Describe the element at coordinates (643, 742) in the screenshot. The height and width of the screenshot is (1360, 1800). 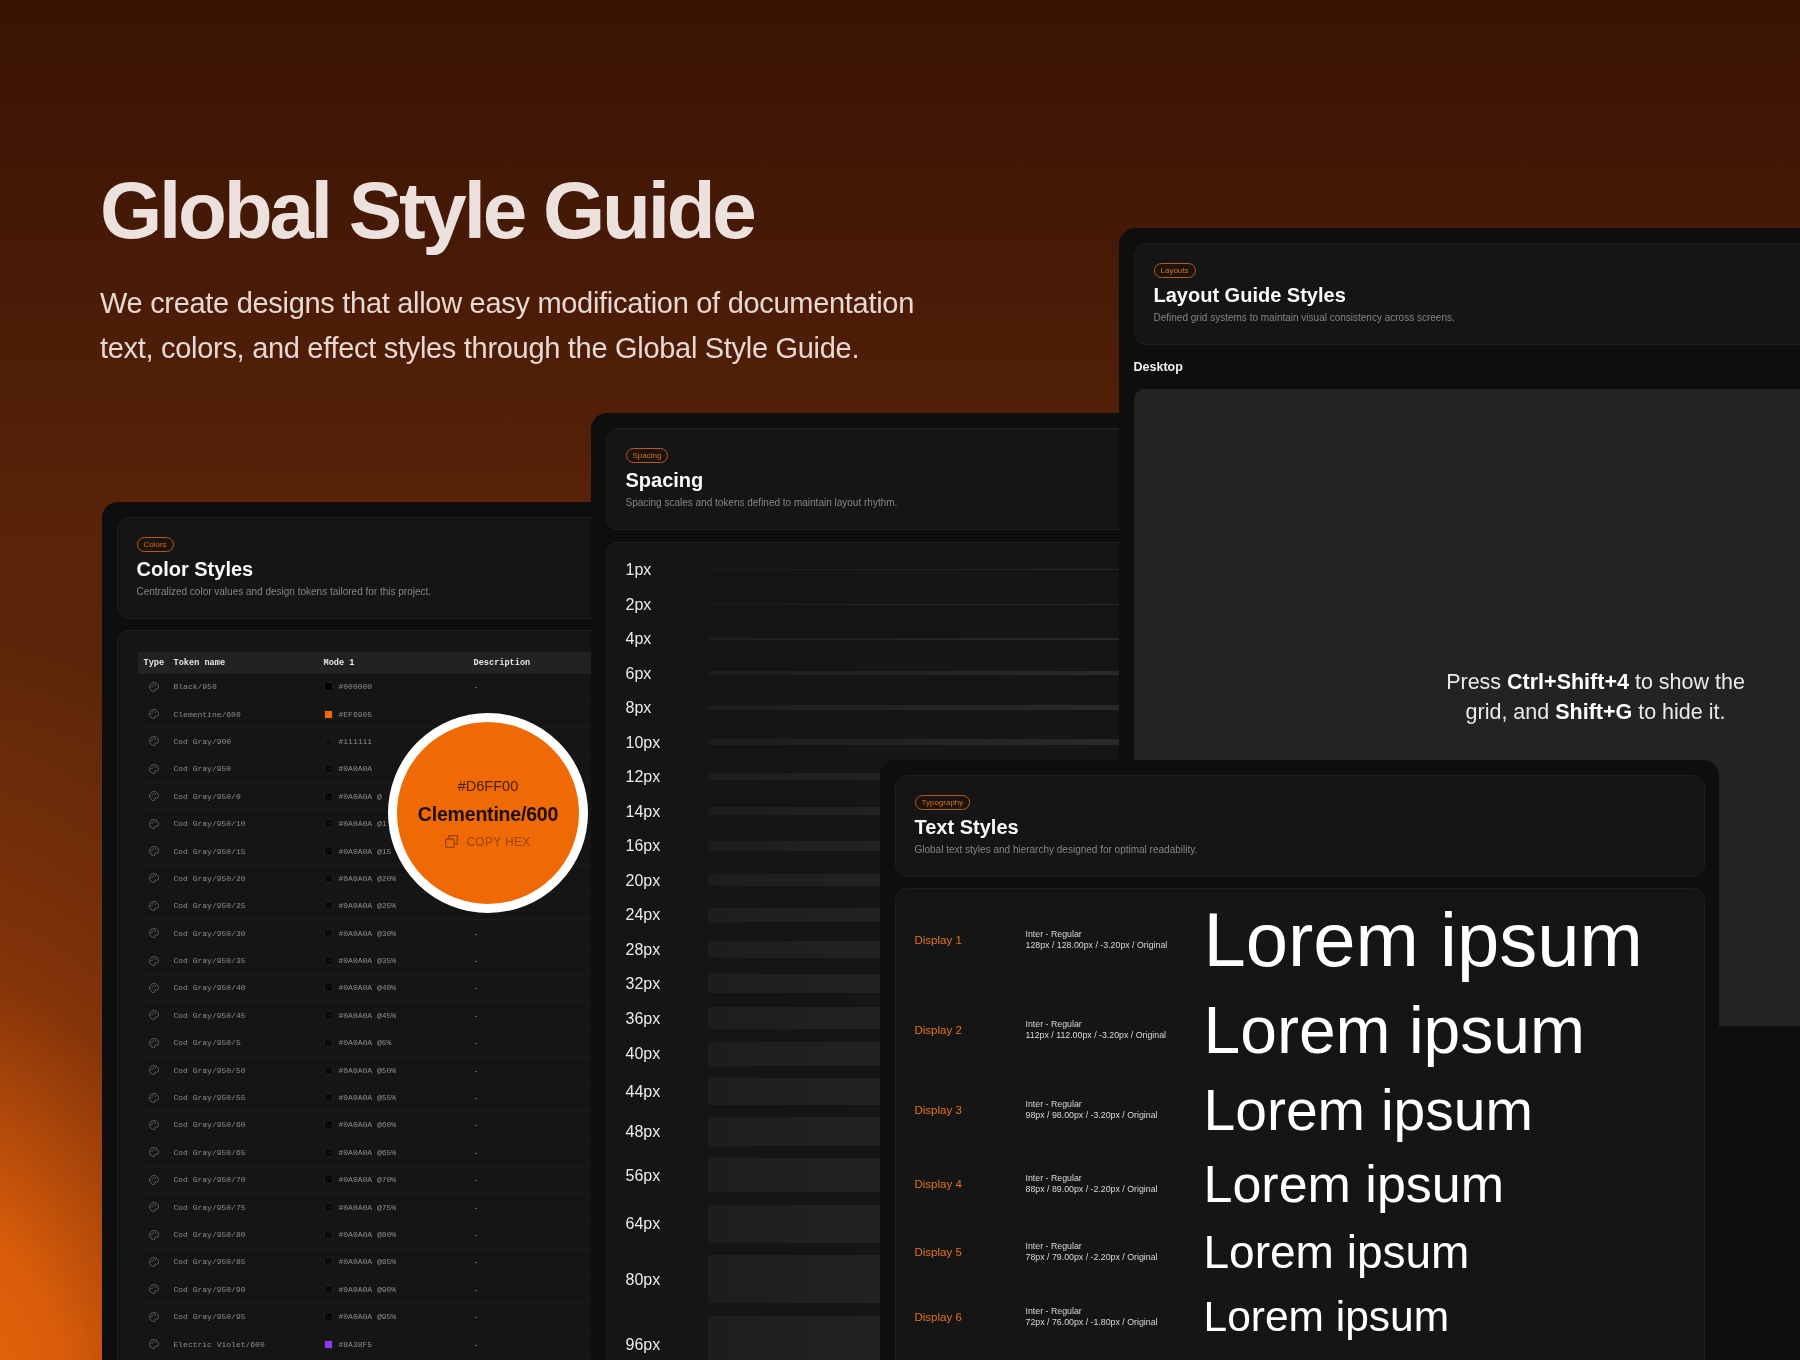
I see `spacing-label: 10px` at that location.